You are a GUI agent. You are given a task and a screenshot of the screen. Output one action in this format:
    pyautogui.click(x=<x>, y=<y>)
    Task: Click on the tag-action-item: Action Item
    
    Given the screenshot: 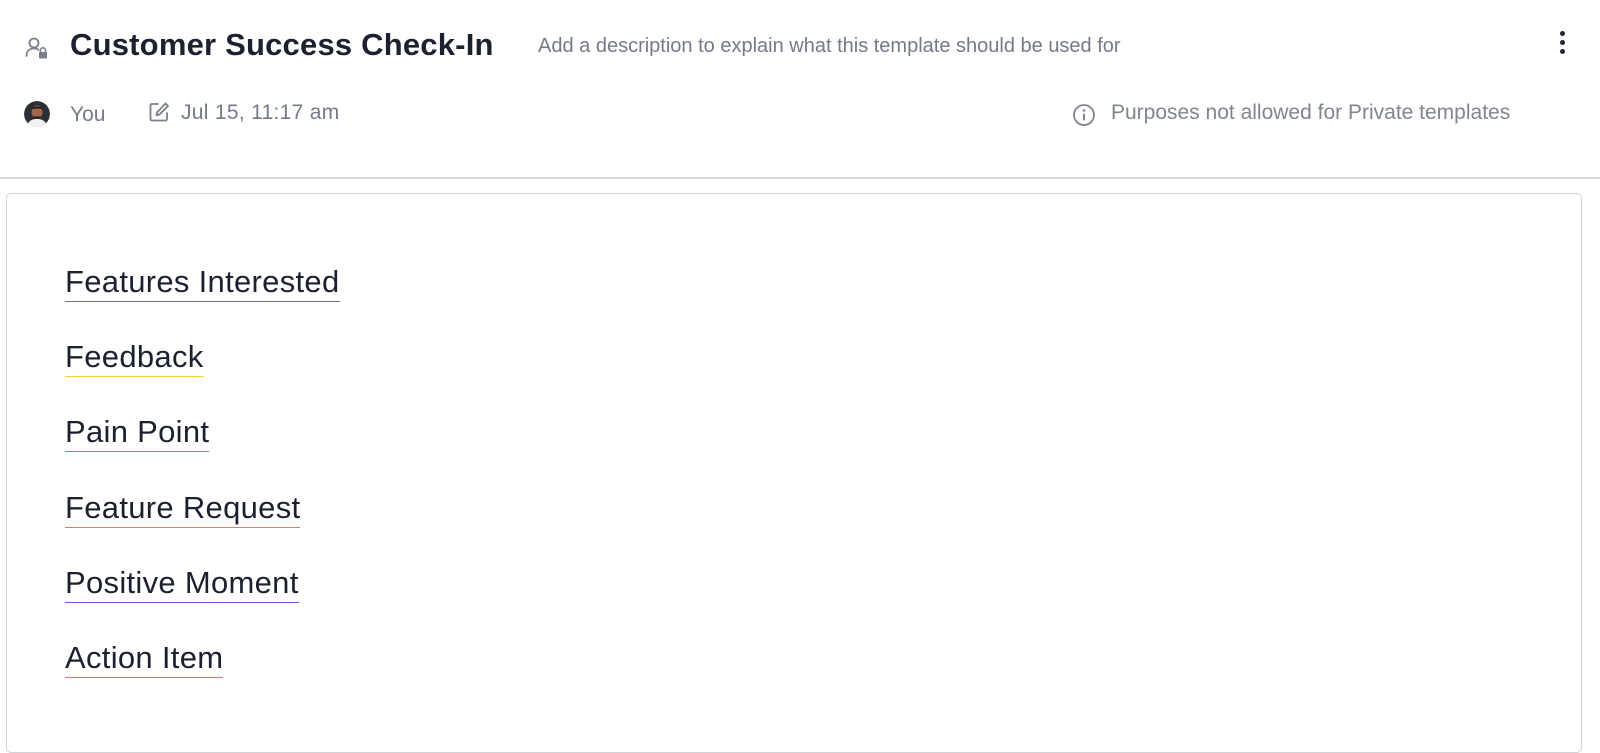 What is the action you would take?
    pyautogui.click(x=144, y=659)
    